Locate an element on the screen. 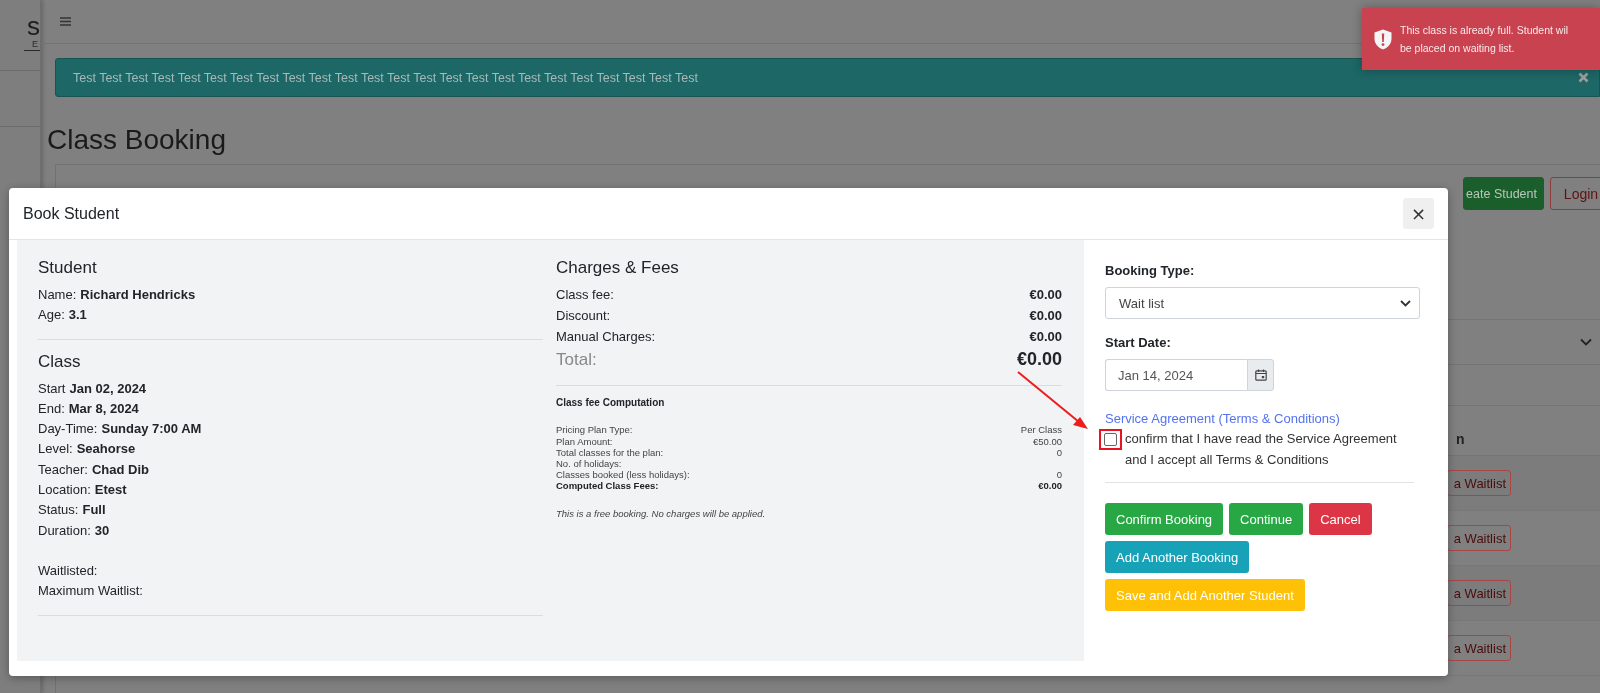  modal-title: Book Student is located at coordinates (71, 213).